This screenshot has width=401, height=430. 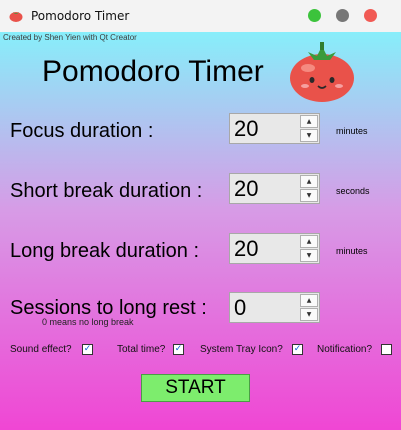 I want to click on long-break-decrement: ▼, so click(x=309, y=255).